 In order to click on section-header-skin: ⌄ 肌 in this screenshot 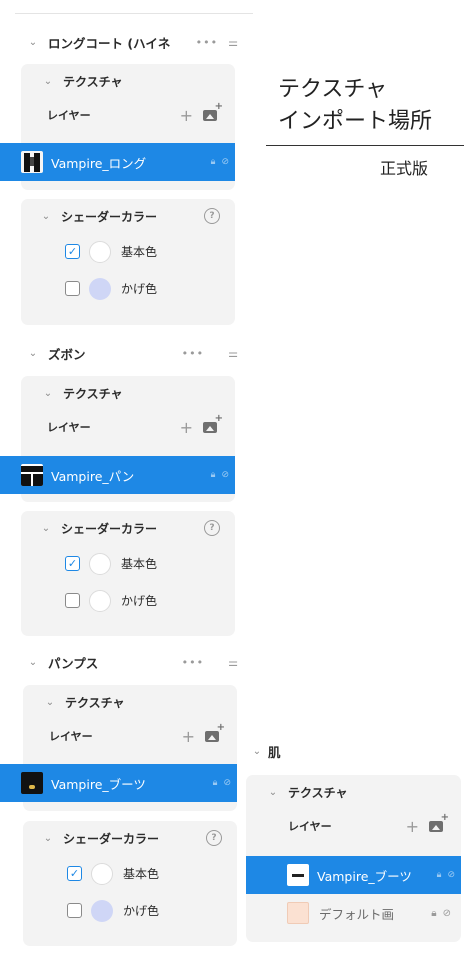, I will do `click(350, 751)`.